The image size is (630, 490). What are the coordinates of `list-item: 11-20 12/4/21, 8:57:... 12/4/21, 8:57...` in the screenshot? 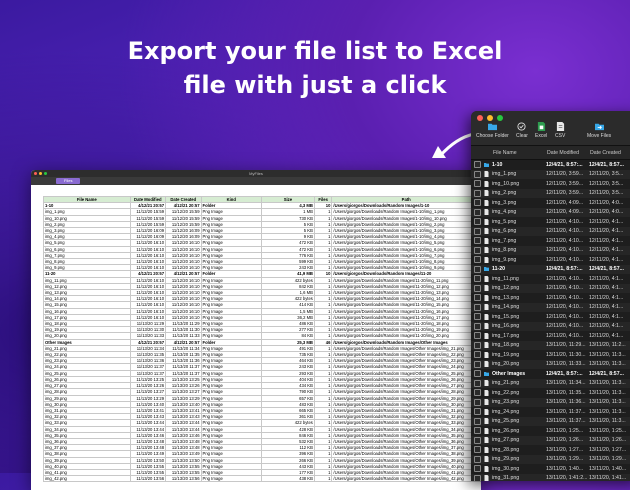 It's located at (550, 269).